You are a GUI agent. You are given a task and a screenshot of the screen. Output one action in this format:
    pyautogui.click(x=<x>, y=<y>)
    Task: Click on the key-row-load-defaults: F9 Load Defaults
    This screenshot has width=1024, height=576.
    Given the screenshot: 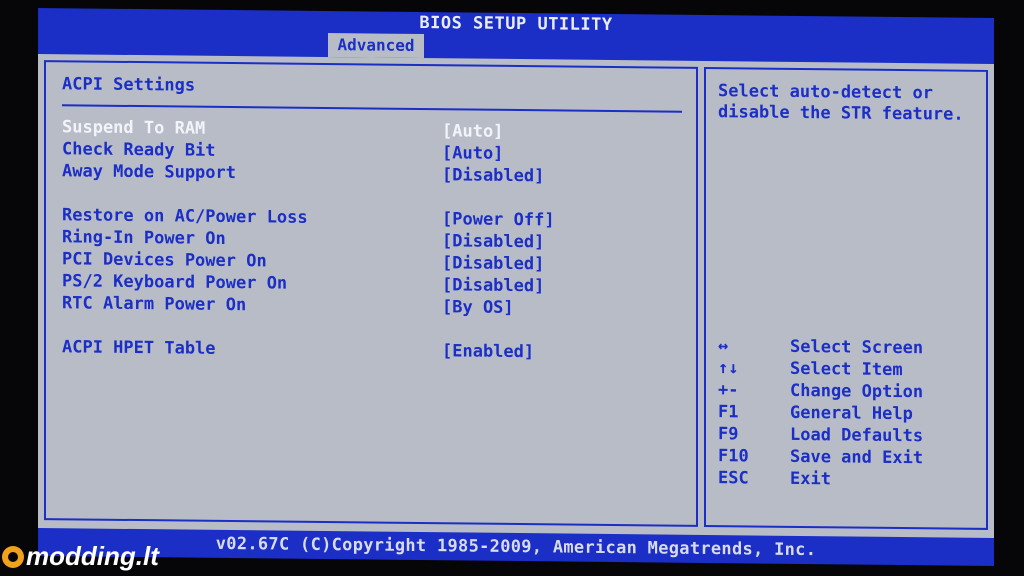 What is the action you would take?
    pyautogui.click(x=849, y=435)
    